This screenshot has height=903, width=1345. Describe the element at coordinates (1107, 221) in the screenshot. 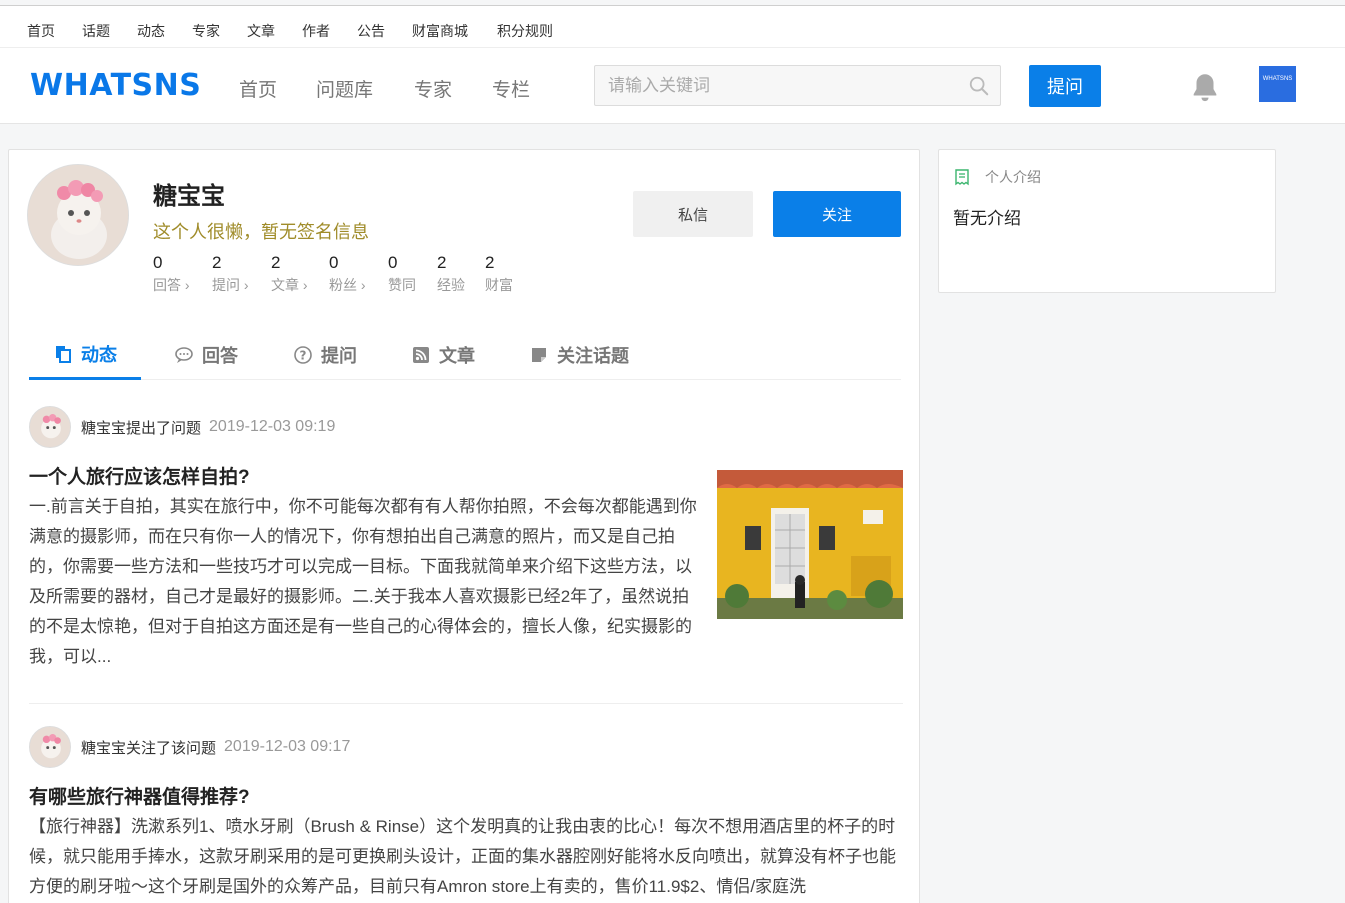

I see `intro-card: 个人介绍 暂无介绍` at that location.